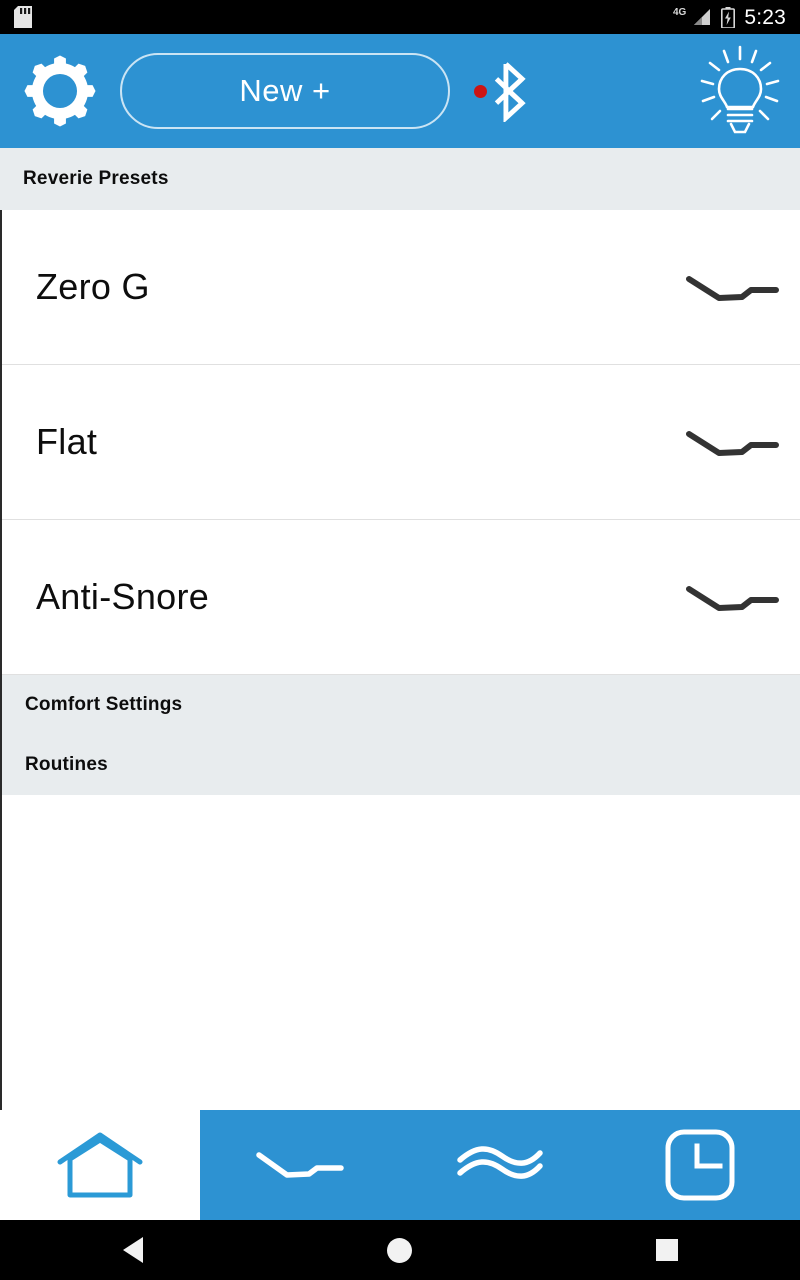  I want to click on status-bar-right: 4G 5:23, so click(729, 17).